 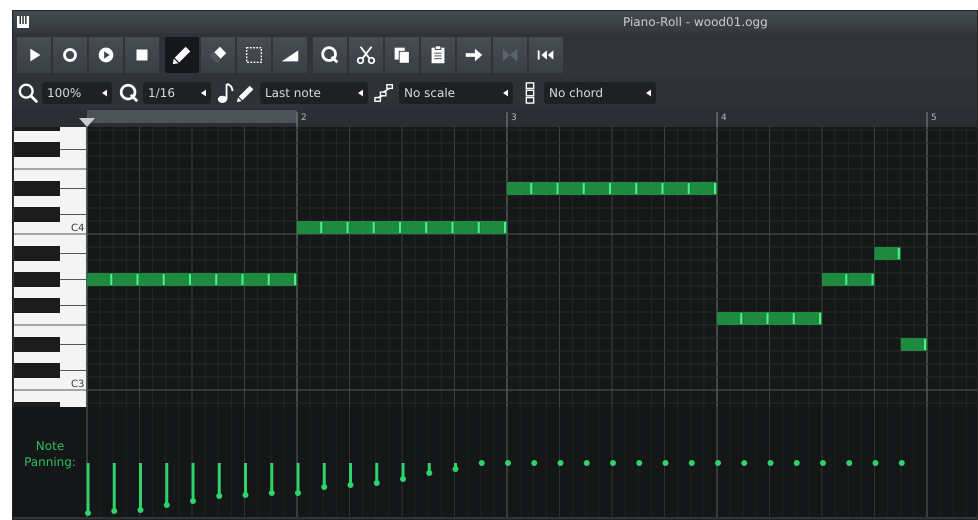 I want to click on note-length-combo: Last note, so click(x=314, y=93).